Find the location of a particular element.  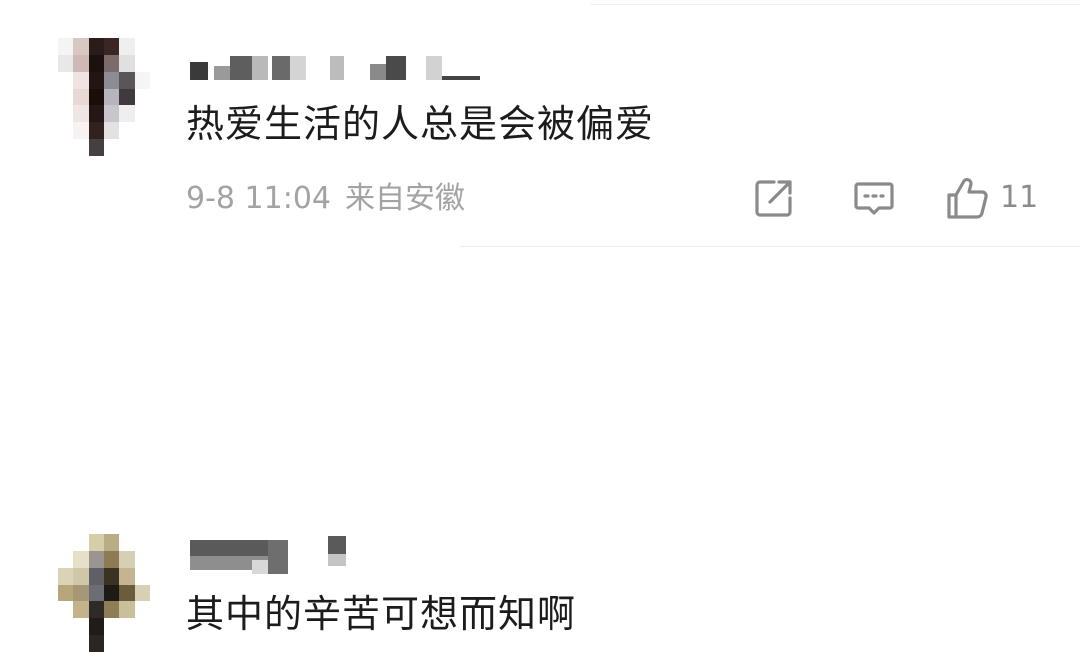

comment-date: 9-8 11:04 is located at coordinates (258, 198).